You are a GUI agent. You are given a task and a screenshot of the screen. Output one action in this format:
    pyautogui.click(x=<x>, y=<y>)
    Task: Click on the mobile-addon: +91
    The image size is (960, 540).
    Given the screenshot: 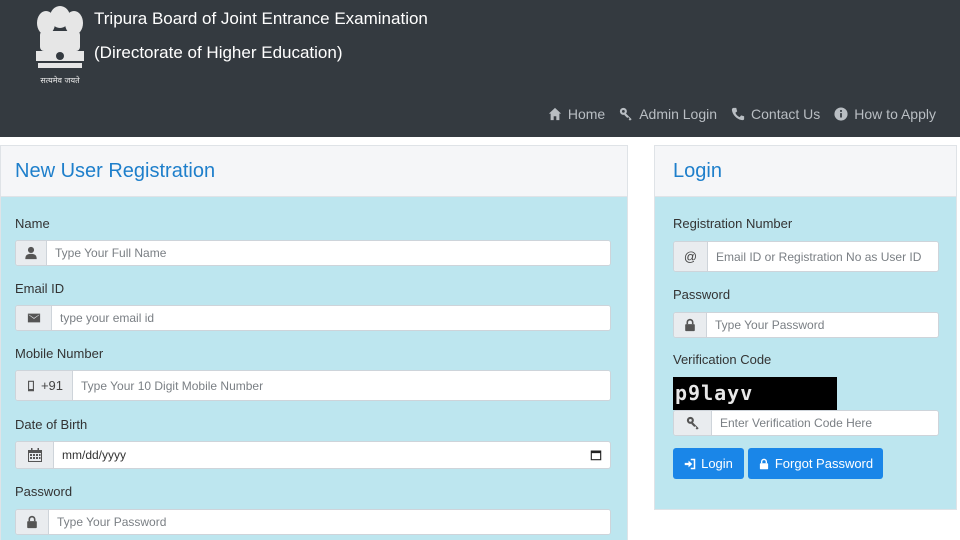 What is the action you would take?
    pyautogui.click(x=44, y=385)
    